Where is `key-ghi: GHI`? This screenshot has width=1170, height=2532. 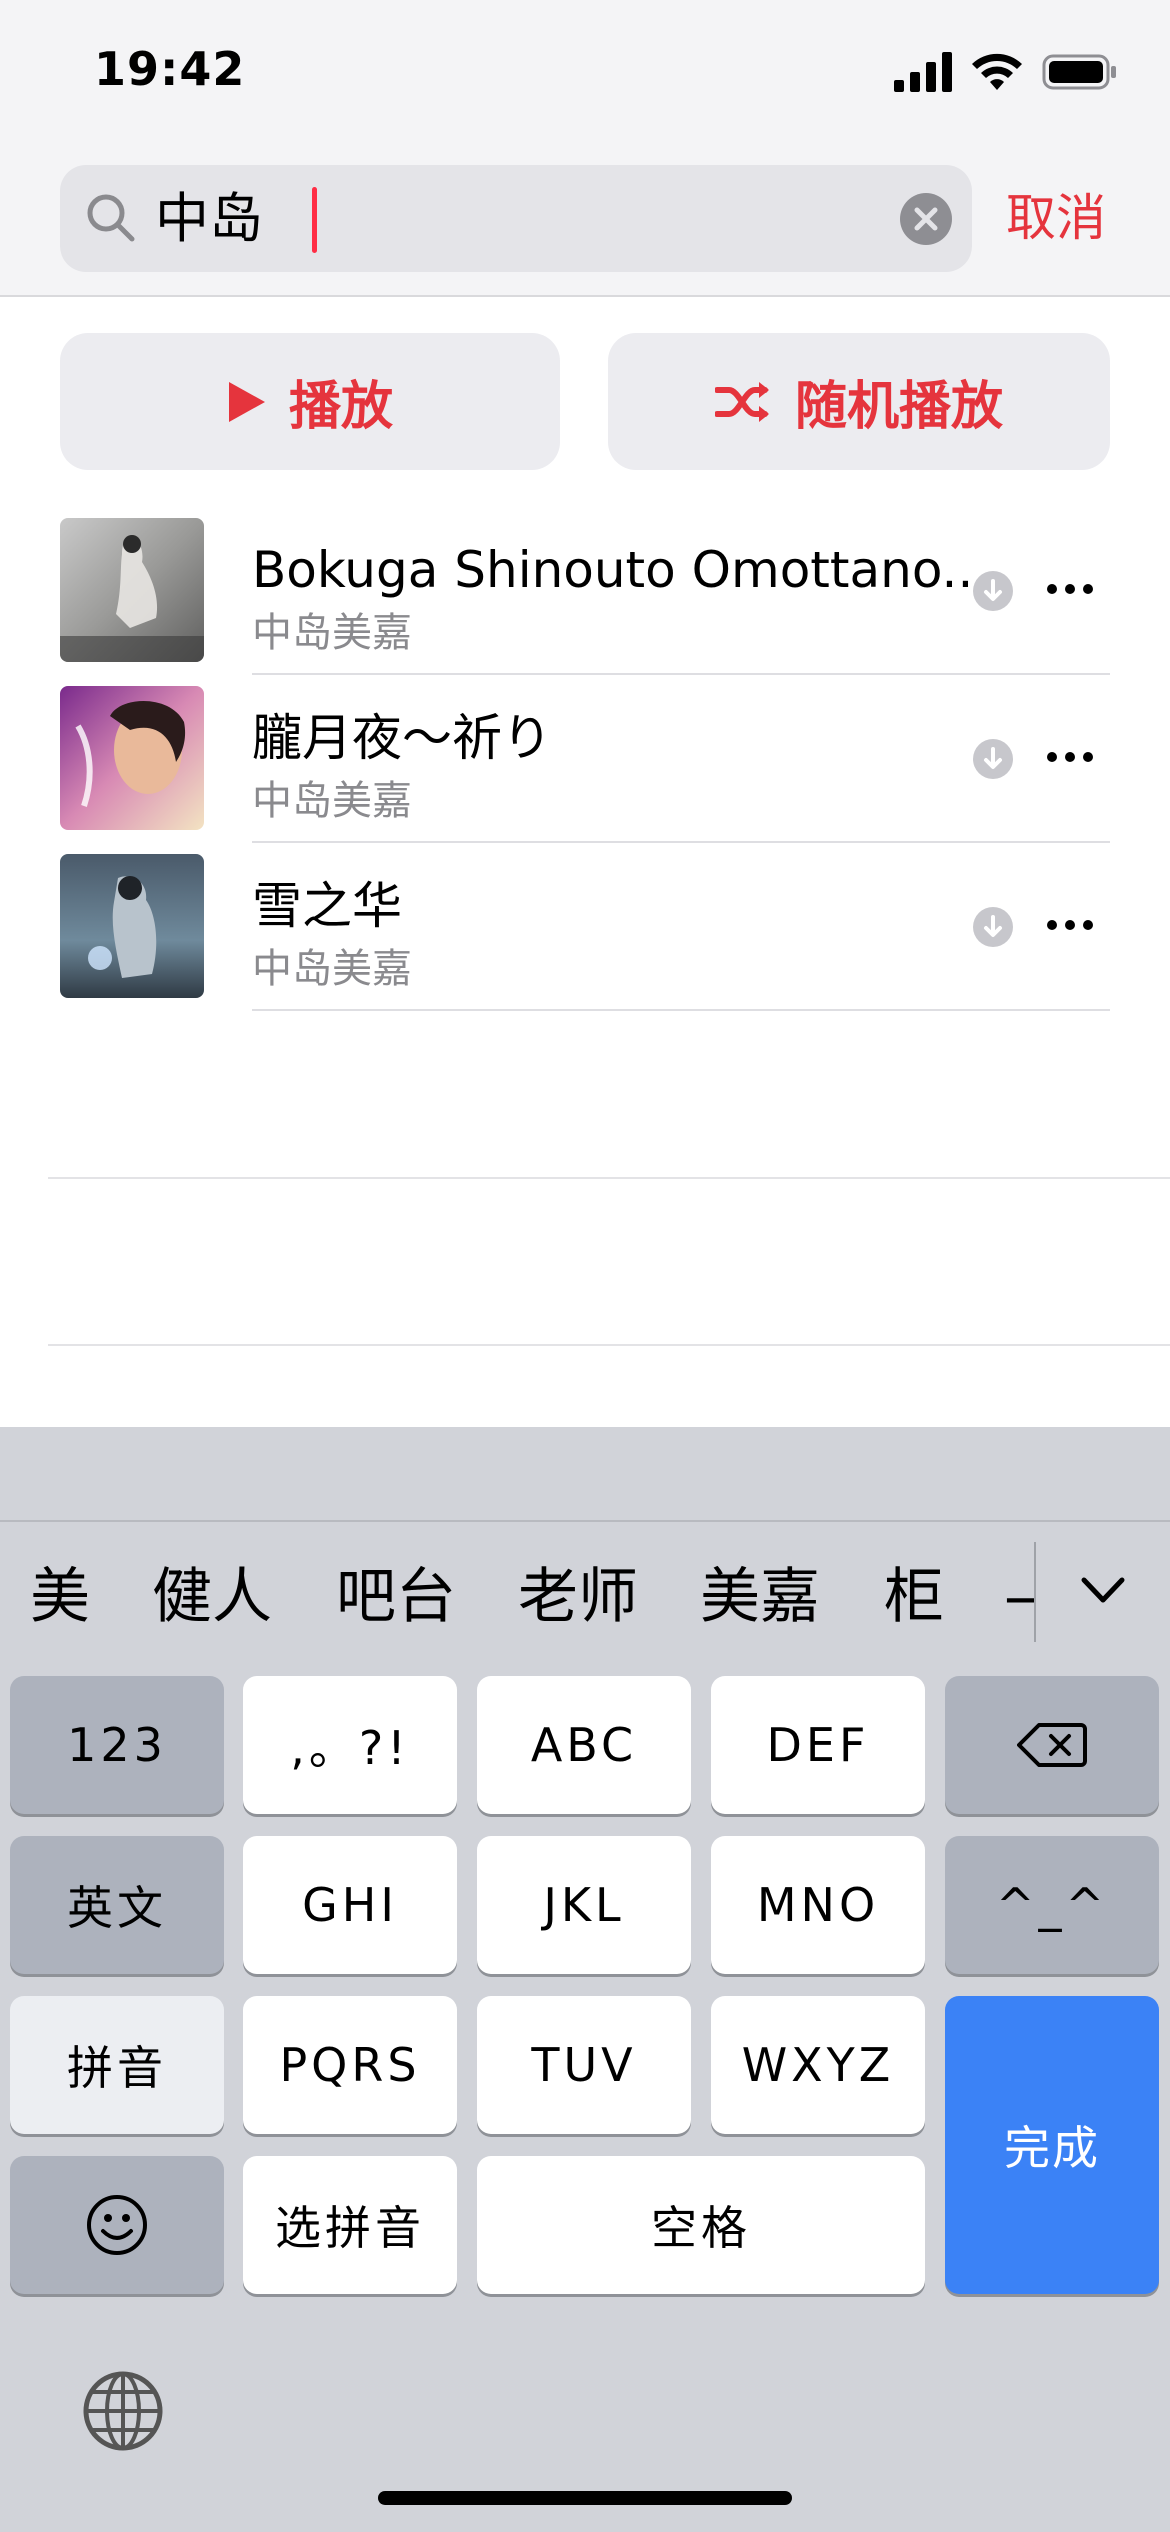 key-ghi: GHI is located at coordinates (350, 1905).